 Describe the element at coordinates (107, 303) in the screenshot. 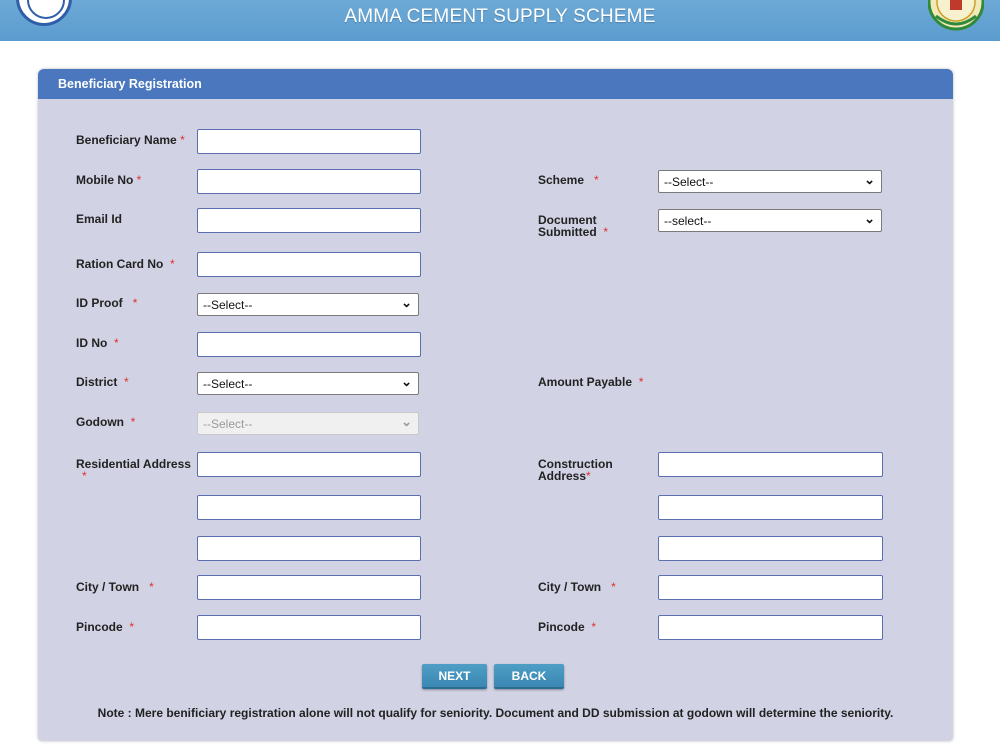

I see `id-proof-label: ID Proof *` at that location.